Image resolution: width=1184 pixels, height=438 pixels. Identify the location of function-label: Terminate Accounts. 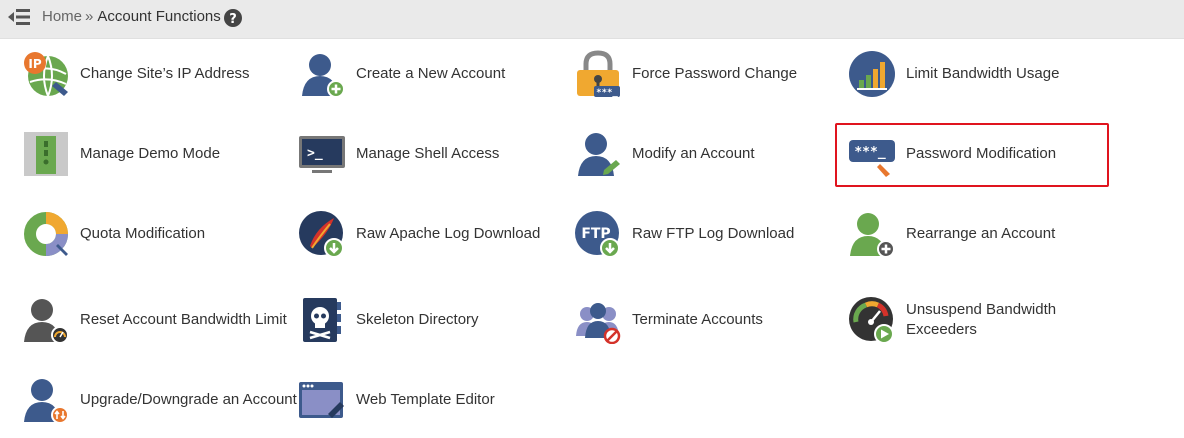
(697, 319).